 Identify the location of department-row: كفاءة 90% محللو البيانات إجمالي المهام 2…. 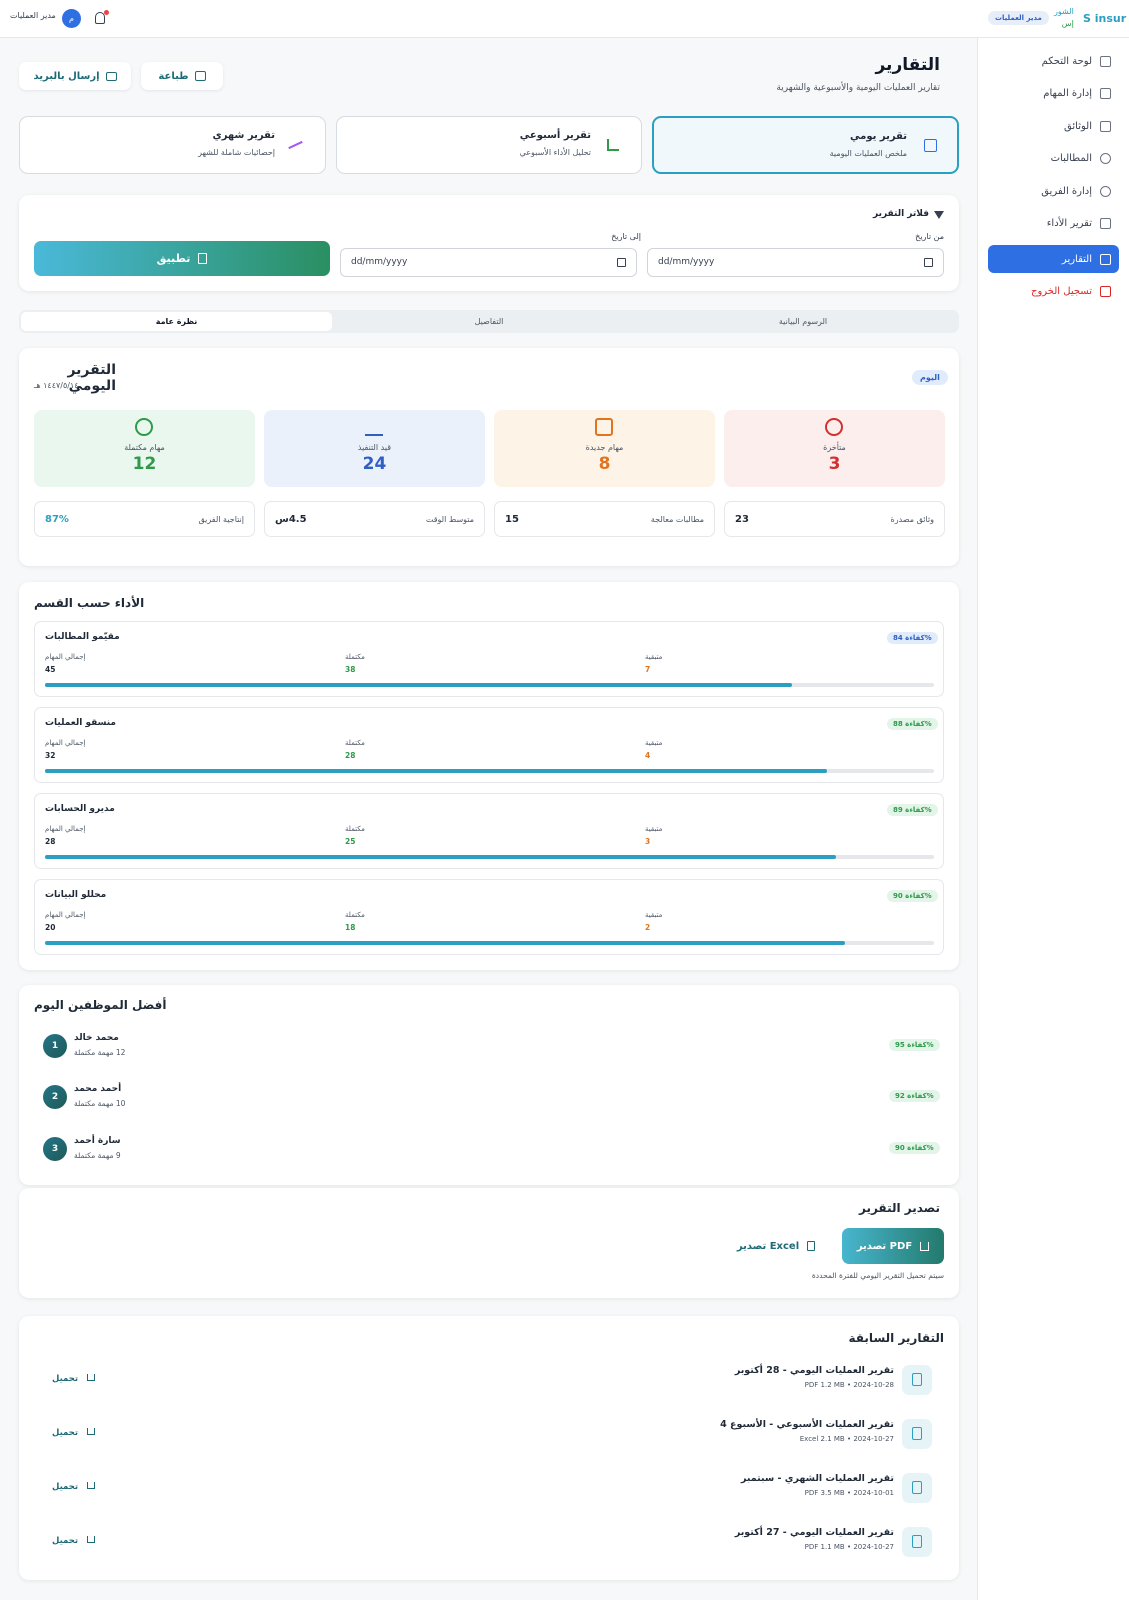
(489, 917).